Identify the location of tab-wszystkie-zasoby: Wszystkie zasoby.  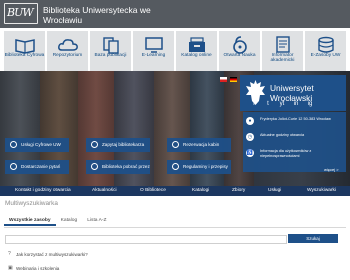
(30, 221).